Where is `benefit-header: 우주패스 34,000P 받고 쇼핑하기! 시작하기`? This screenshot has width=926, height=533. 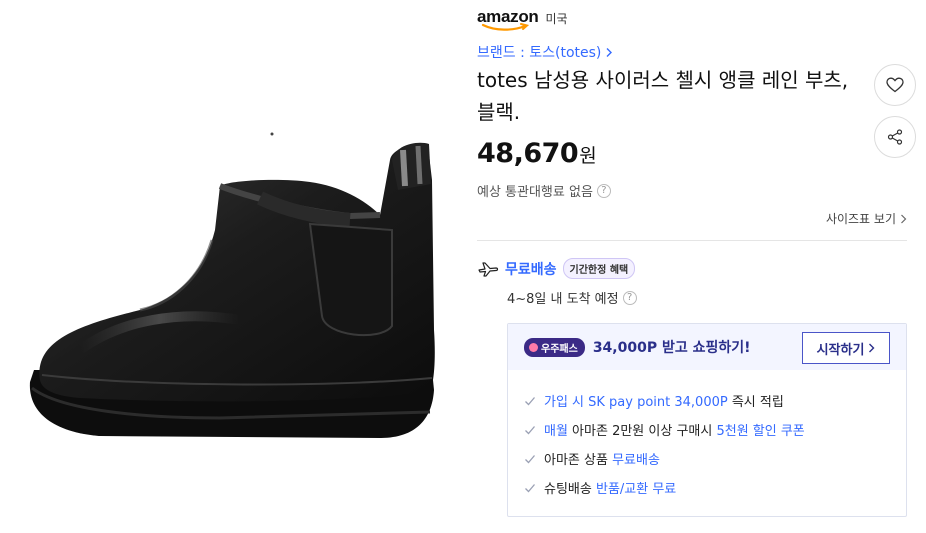
benefit-header: 우주패스 34,000P 받고 쇼핑하기! 시작하기 is located at coordinates (707, 347).